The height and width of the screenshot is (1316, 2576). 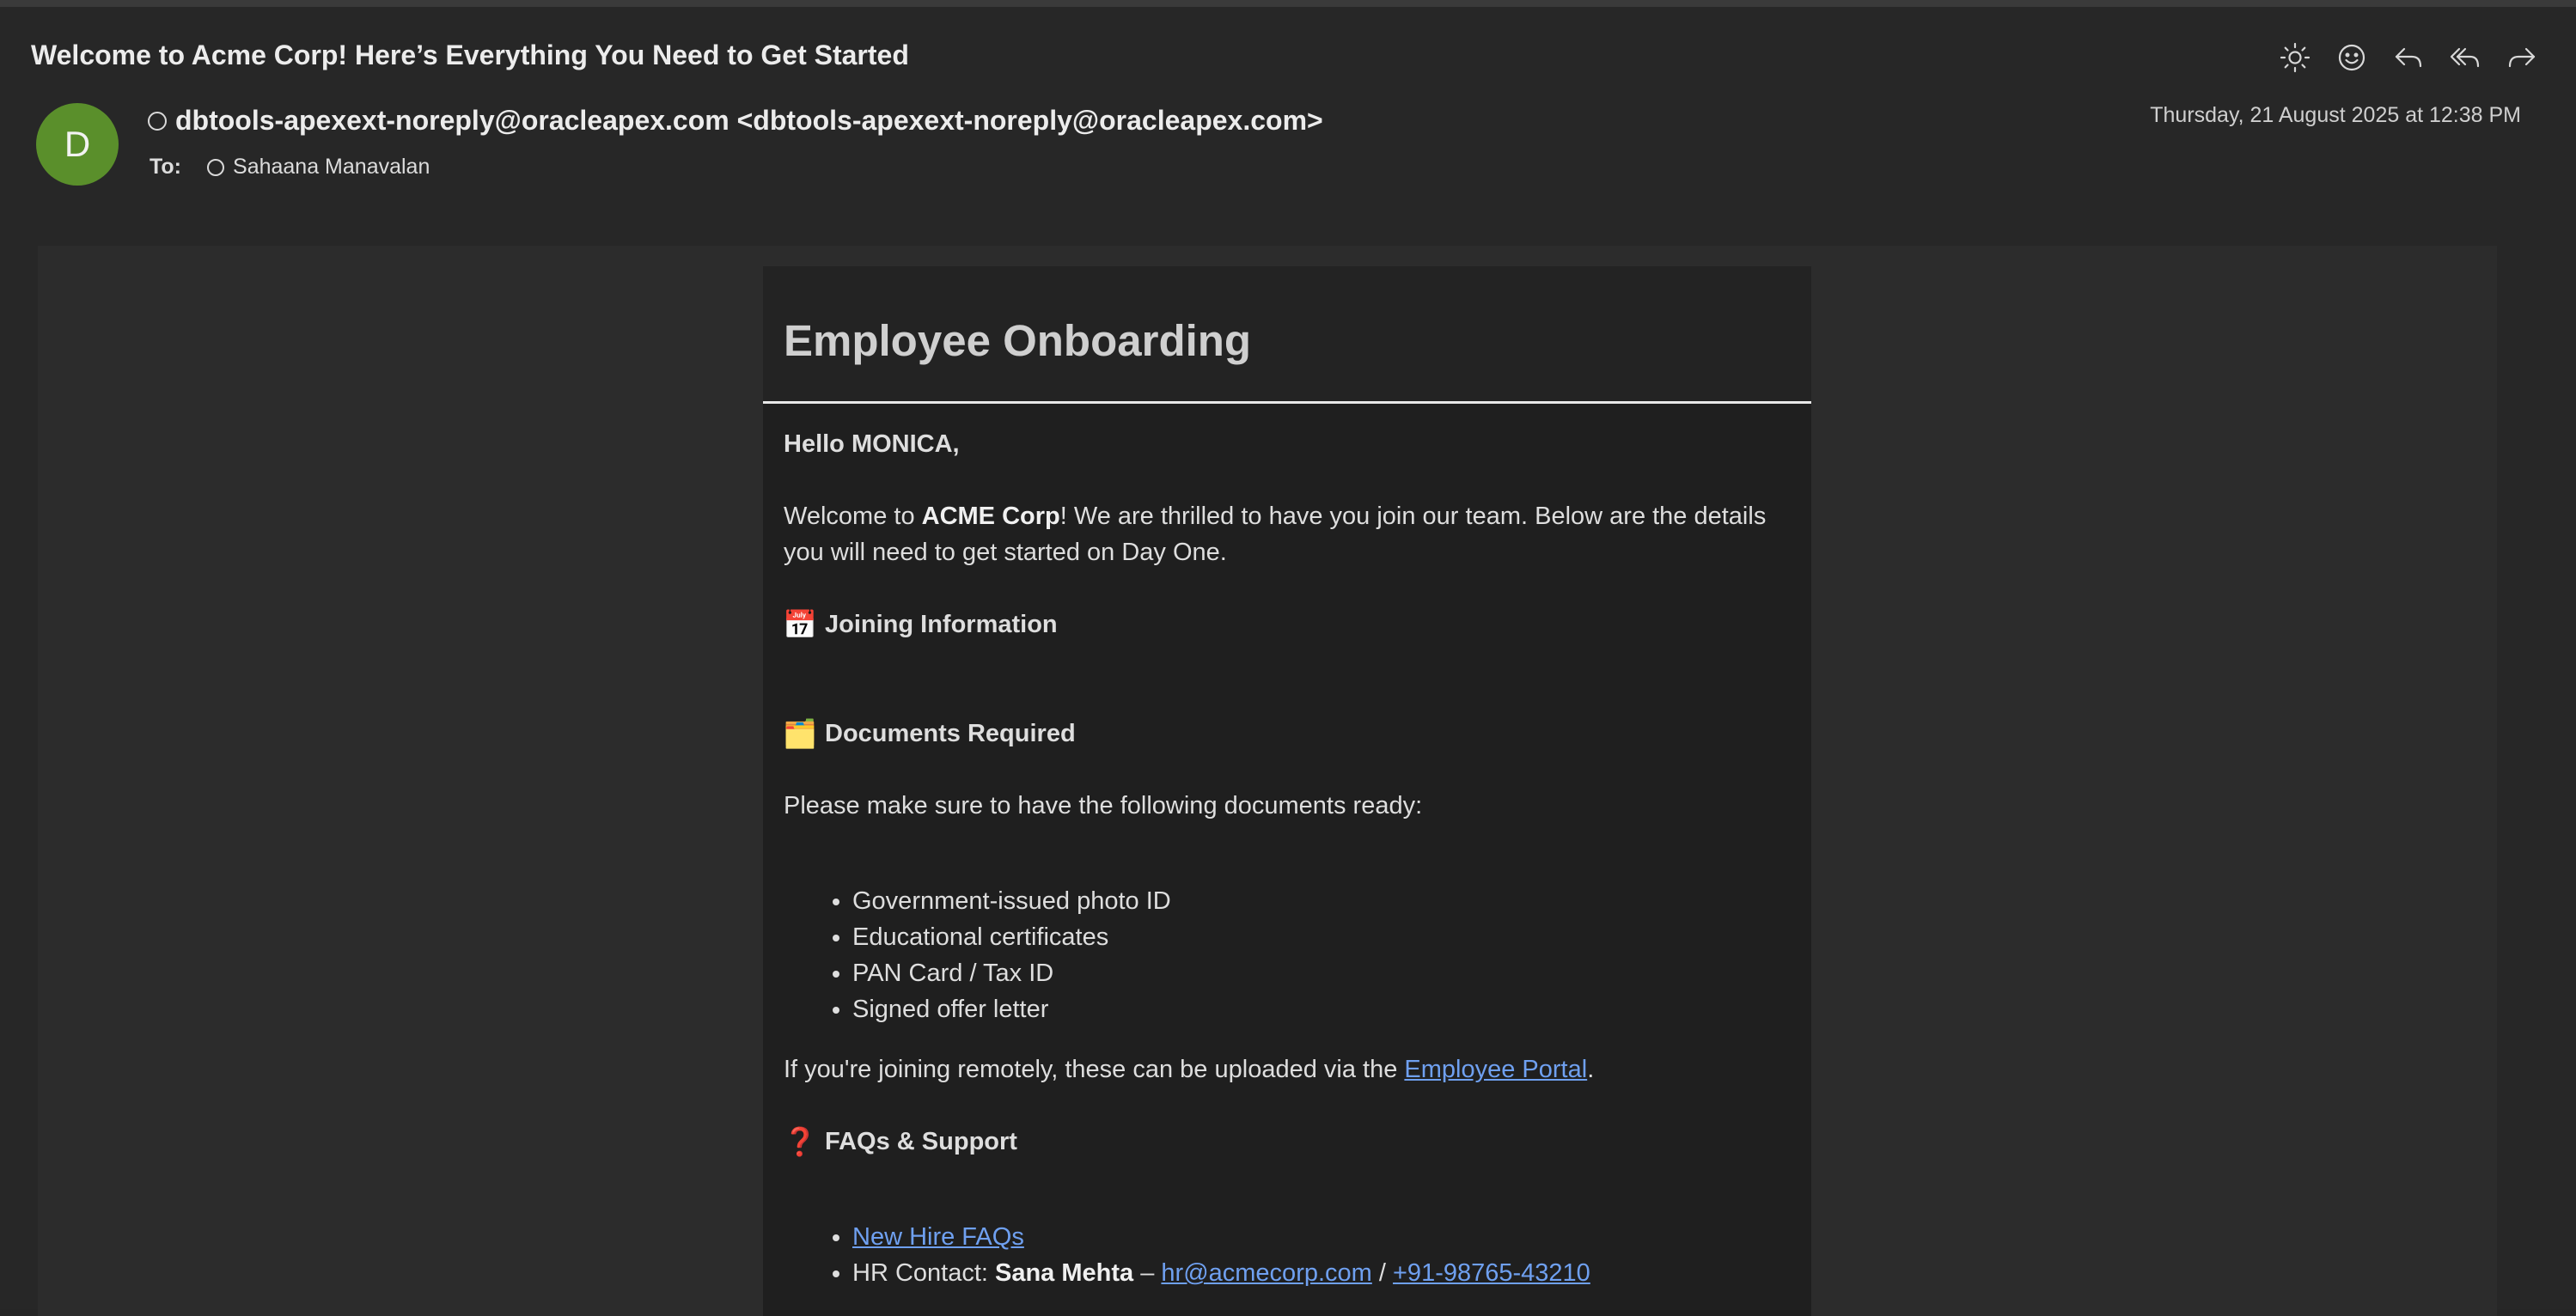 What do you see at coordinates (216, 167) in the screenshot?
I see `recipient-status-circle-icon` at bounding box center [216, 167].